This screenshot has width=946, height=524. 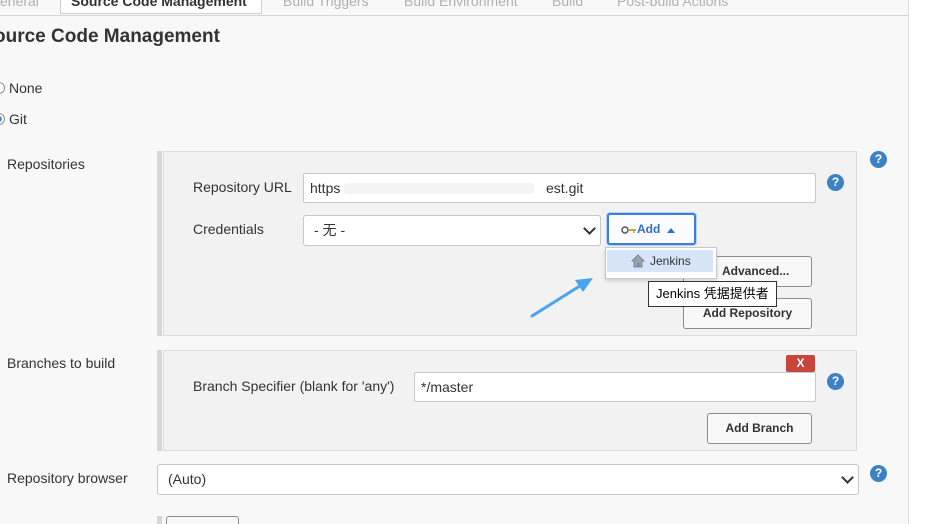 What do you see at coordinates (447, 387) in the screenshot?
I see `branch-specifier-value: */master` at bounding box center [447, 387].